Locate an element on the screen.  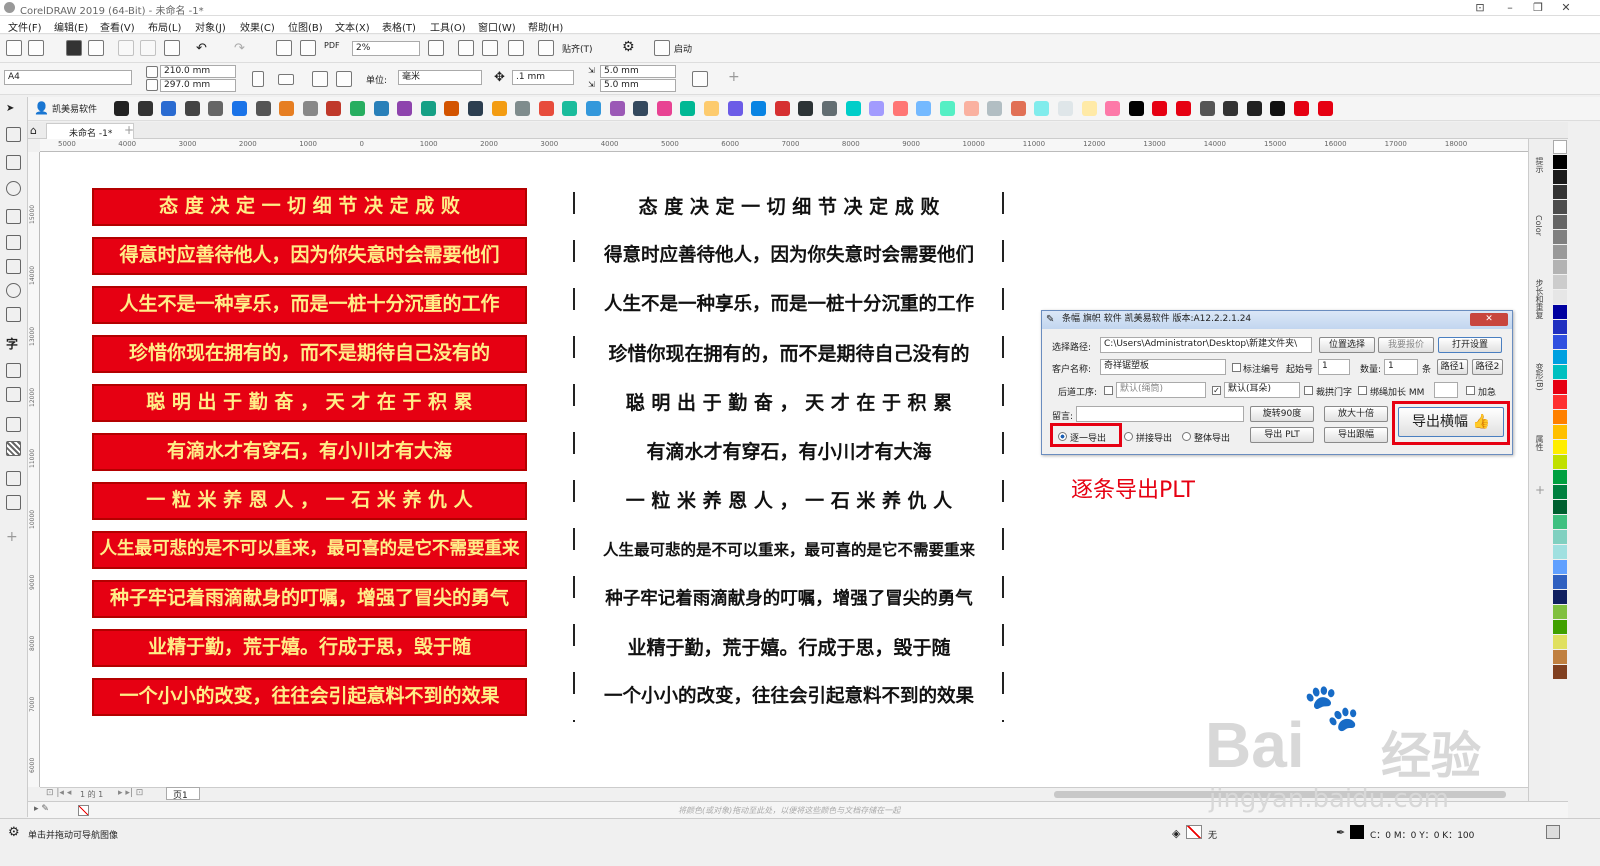
dock-tab-transform: 变形(B) is located at coordinates (1539, 377).